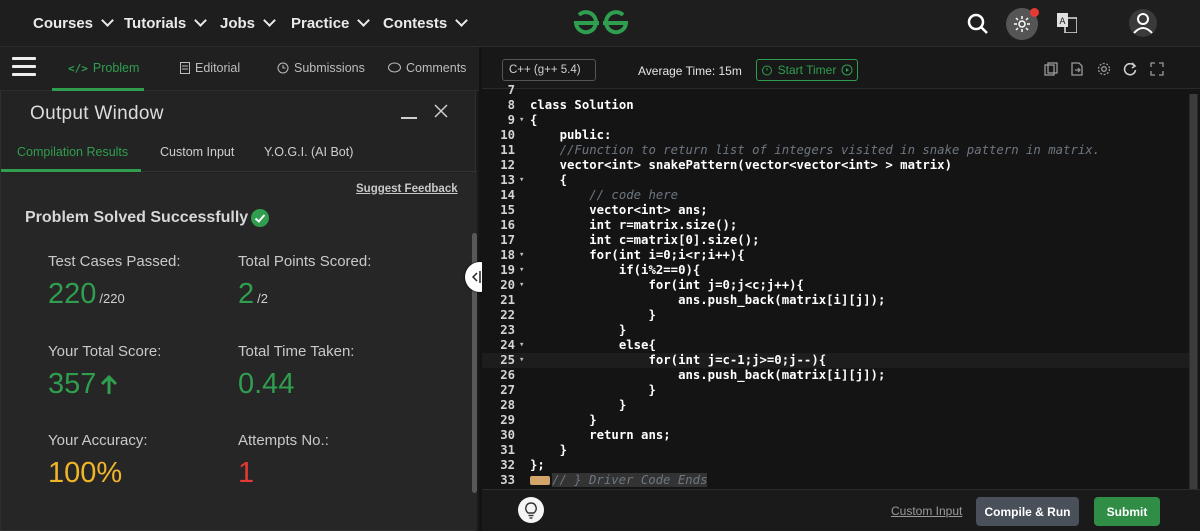  Describe the element at coordinates (637, 255) in the screenshot. I see `code-line-text: for(int i=0;i<r;i++){` at that location.